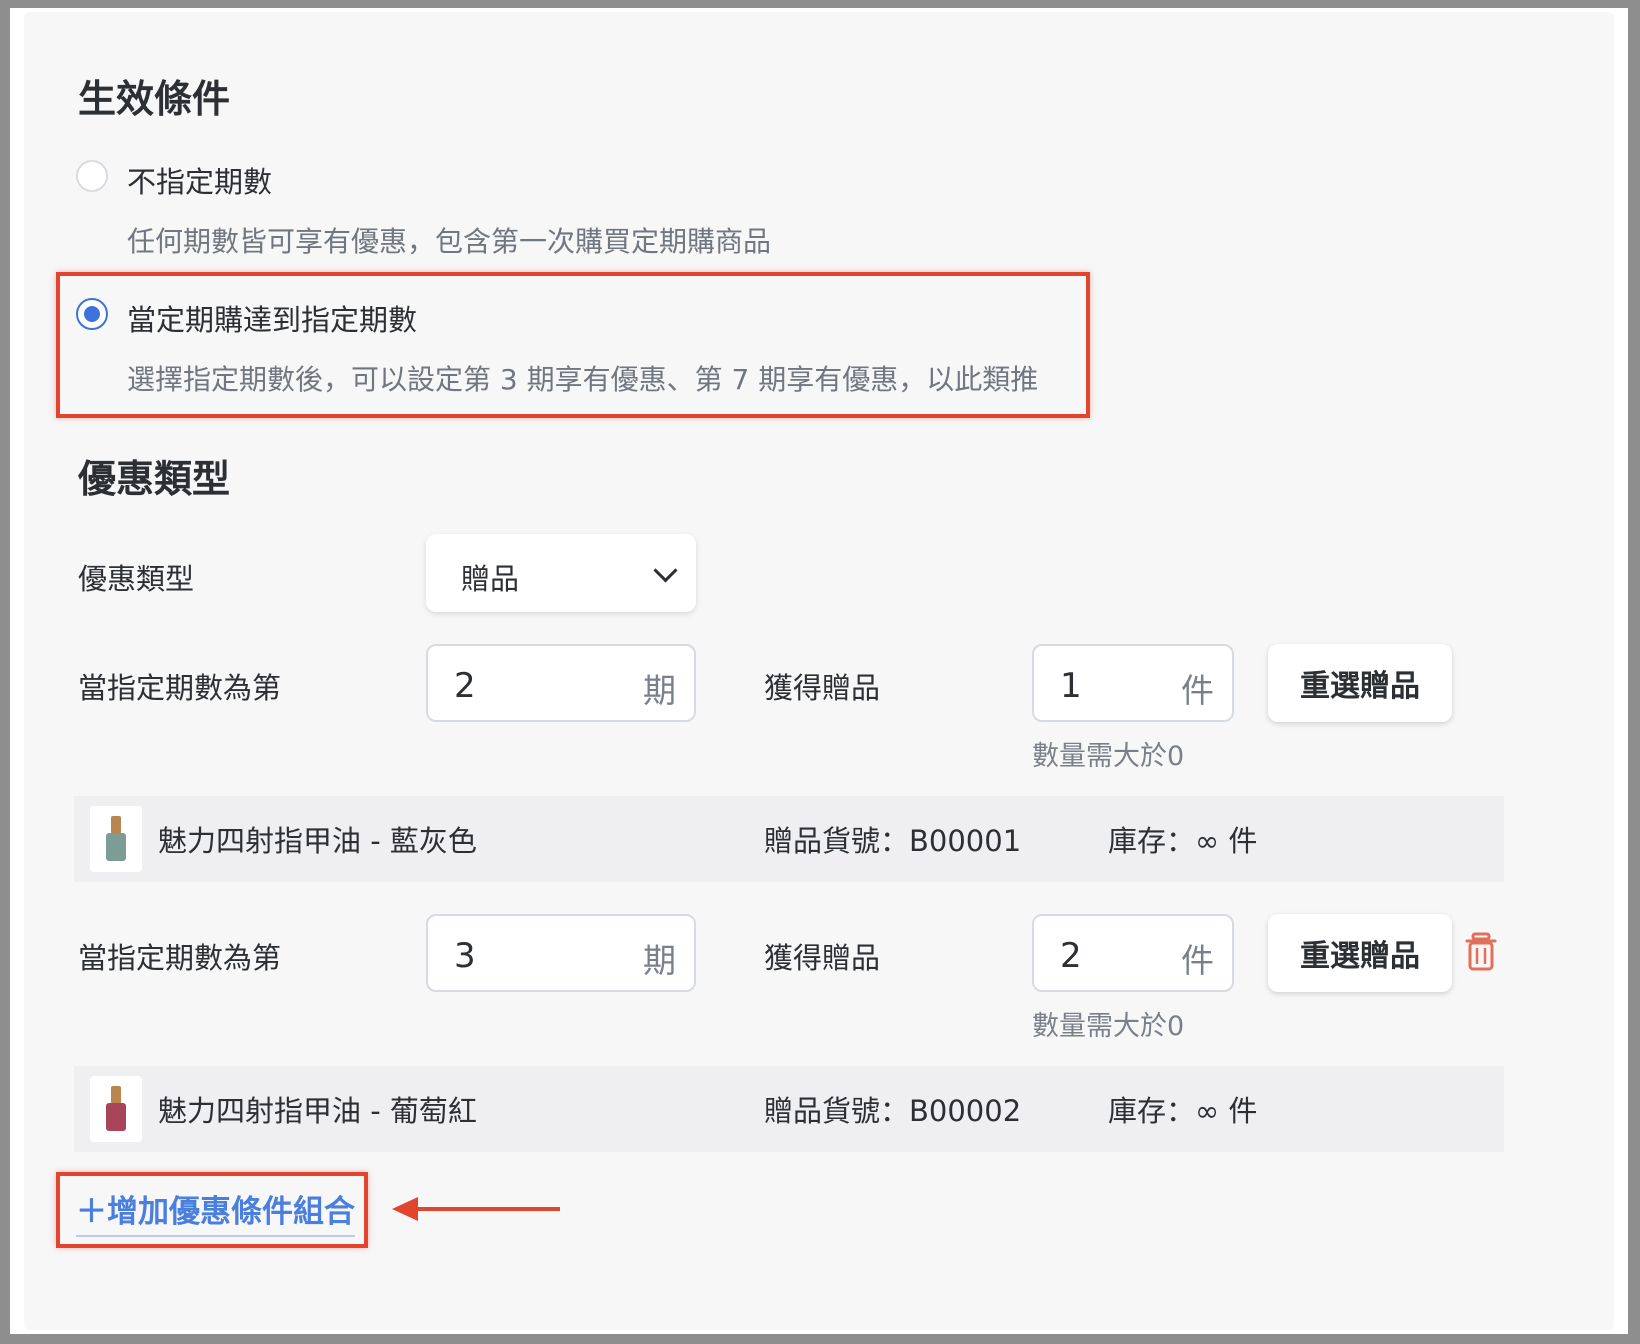  I want to click on annotation-arrow-line, so click(487, 1209).